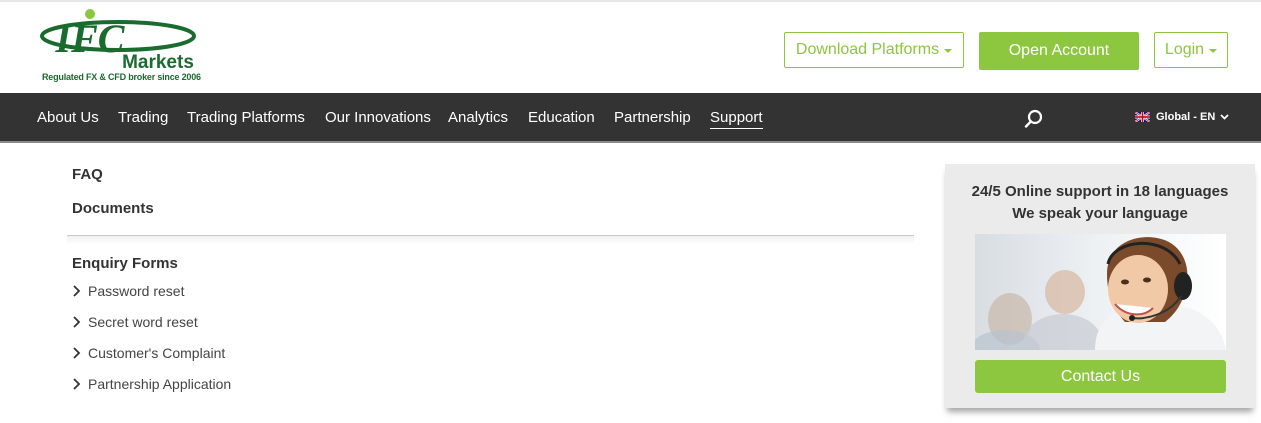 The width and height of the screenshot is (1261, 423). I want to click on enquiry-item-customers-complaint: Customer's Complaint, so click(148, 353).